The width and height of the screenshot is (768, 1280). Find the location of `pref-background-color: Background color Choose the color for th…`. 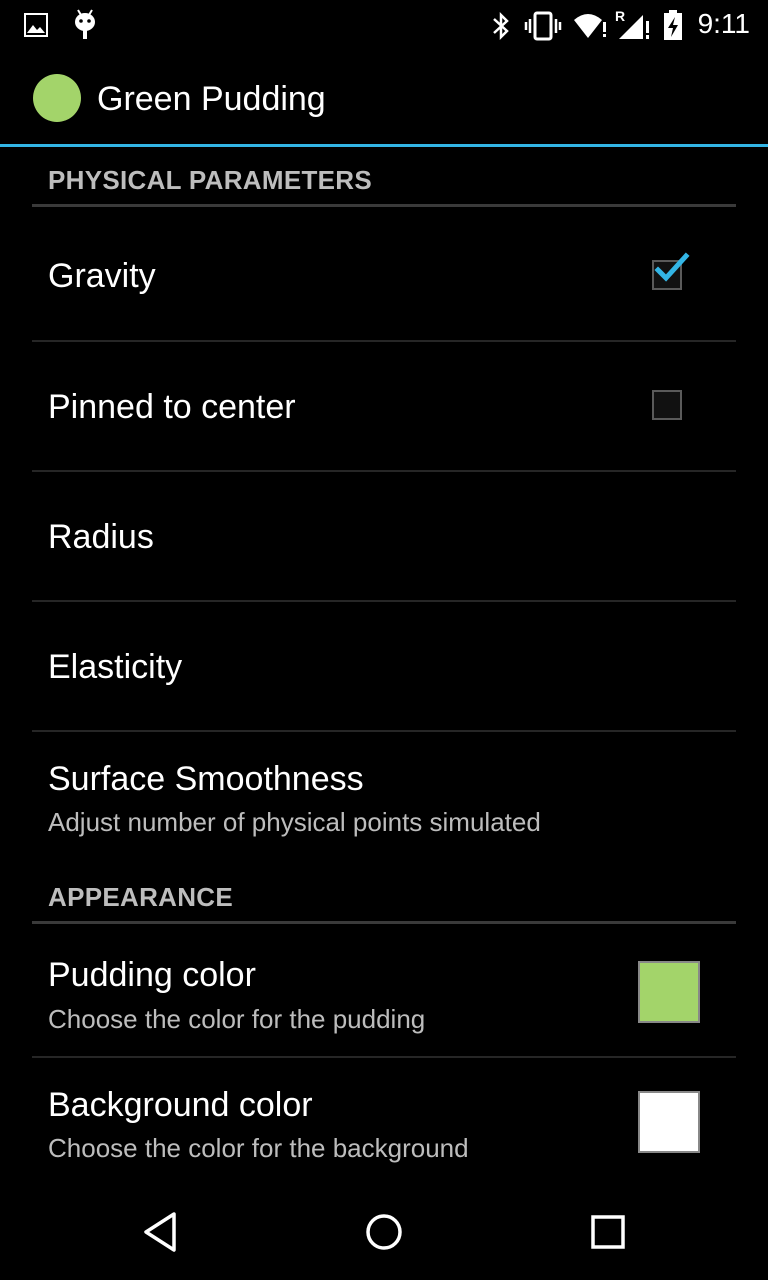

pref-background-color: Background color Choose the color for th… is located at coordinates (384, 1123).